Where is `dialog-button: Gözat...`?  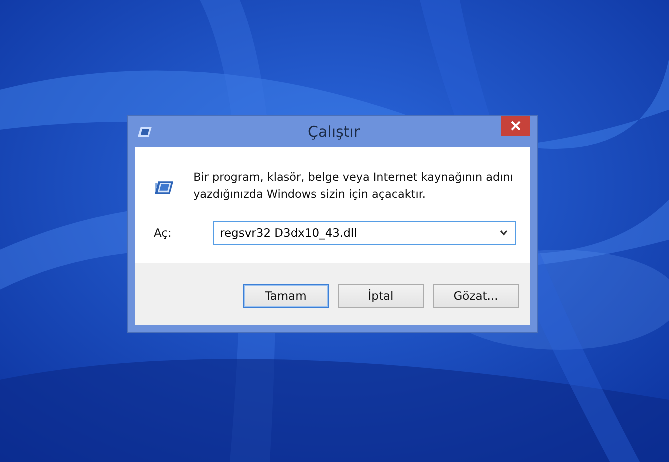
dialog-button: Gözat... is located at coordinates (476, 296).